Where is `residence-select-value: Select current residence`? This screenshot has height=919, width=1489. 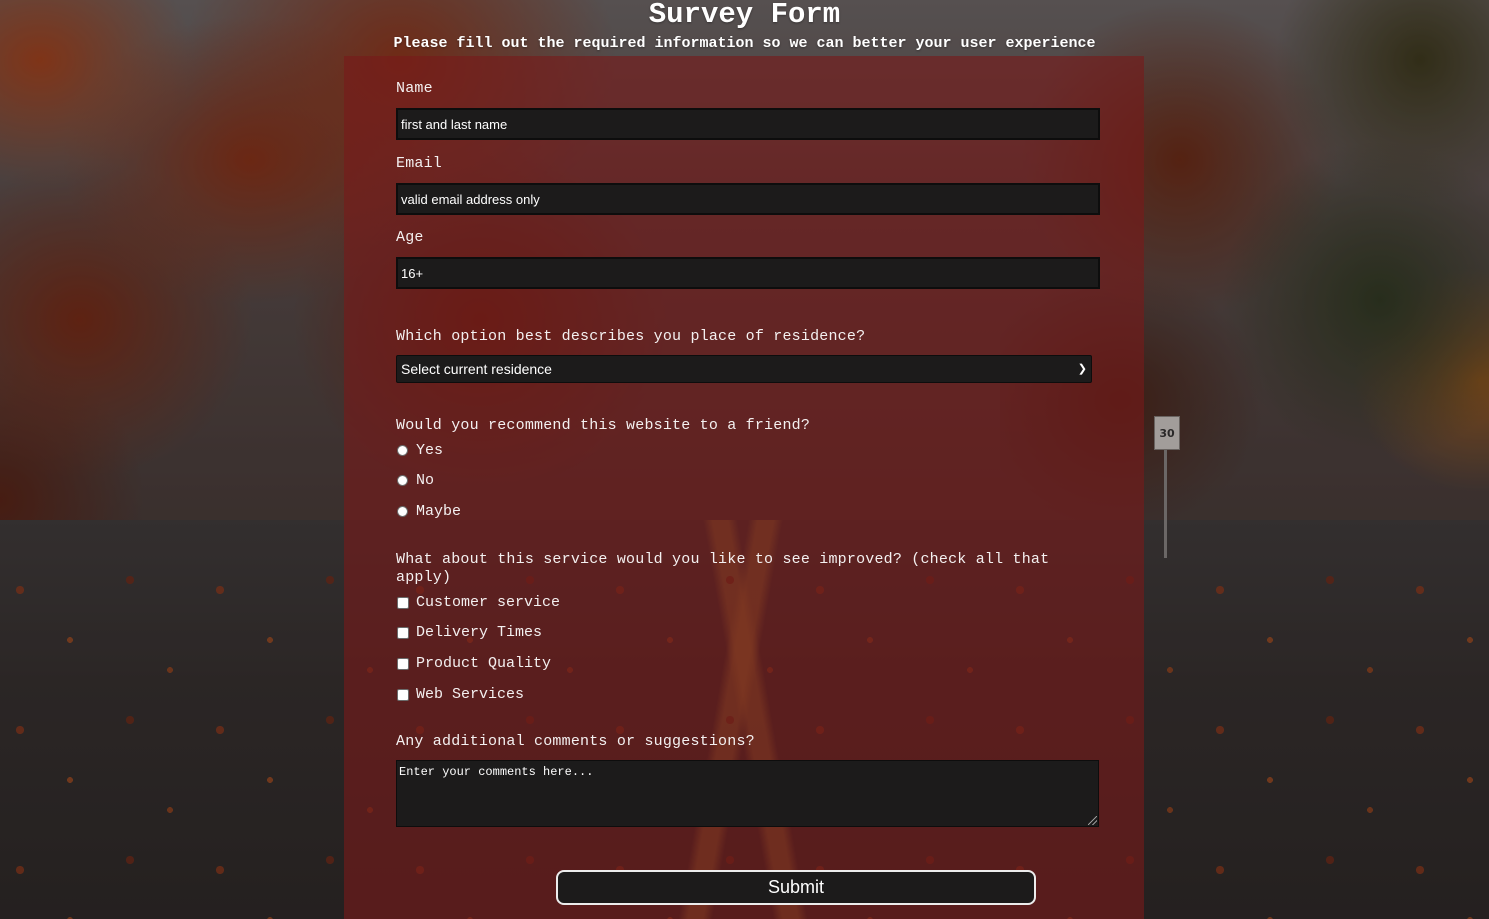
residence-select-value: Select current residence is located at coordinates (476, 369).